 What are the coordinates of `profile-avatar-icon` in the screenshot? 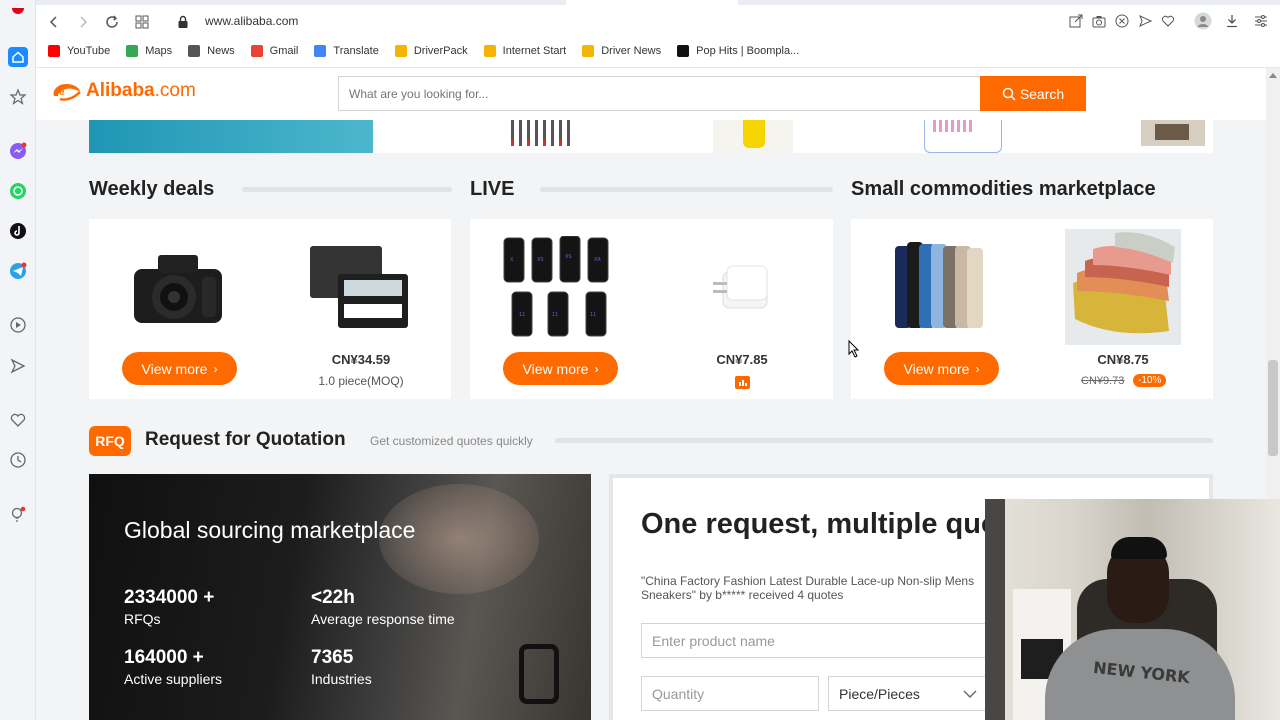 It's located at (1203, 21).